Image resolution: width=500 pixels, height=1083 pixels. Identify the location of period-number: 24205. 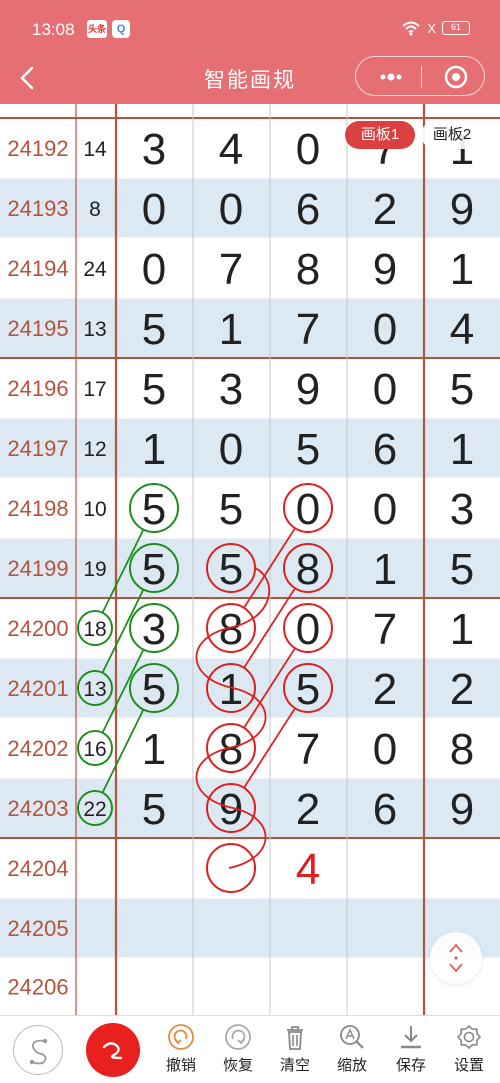
(37, 928).